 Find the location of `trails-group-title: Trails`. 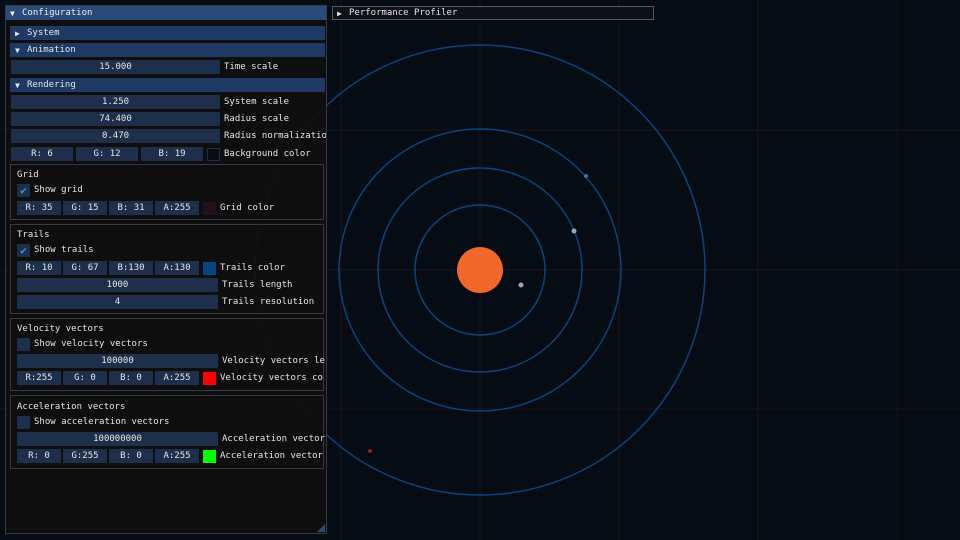

trails-group-title: Trails is located at coordinates (33, 235).